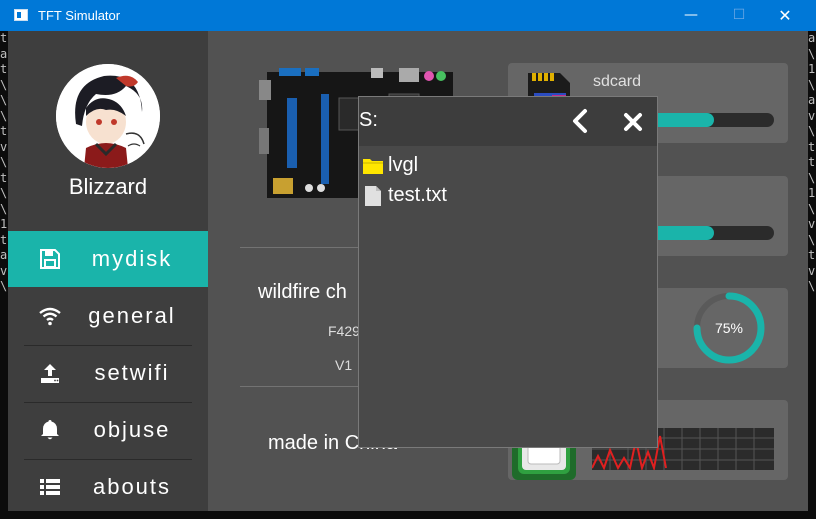 The height and width of the screenshot is (519, 816). I want to click on console-background-left: tat\a\v\ttv\vt\t\t1tav\t, so click(4, 275).